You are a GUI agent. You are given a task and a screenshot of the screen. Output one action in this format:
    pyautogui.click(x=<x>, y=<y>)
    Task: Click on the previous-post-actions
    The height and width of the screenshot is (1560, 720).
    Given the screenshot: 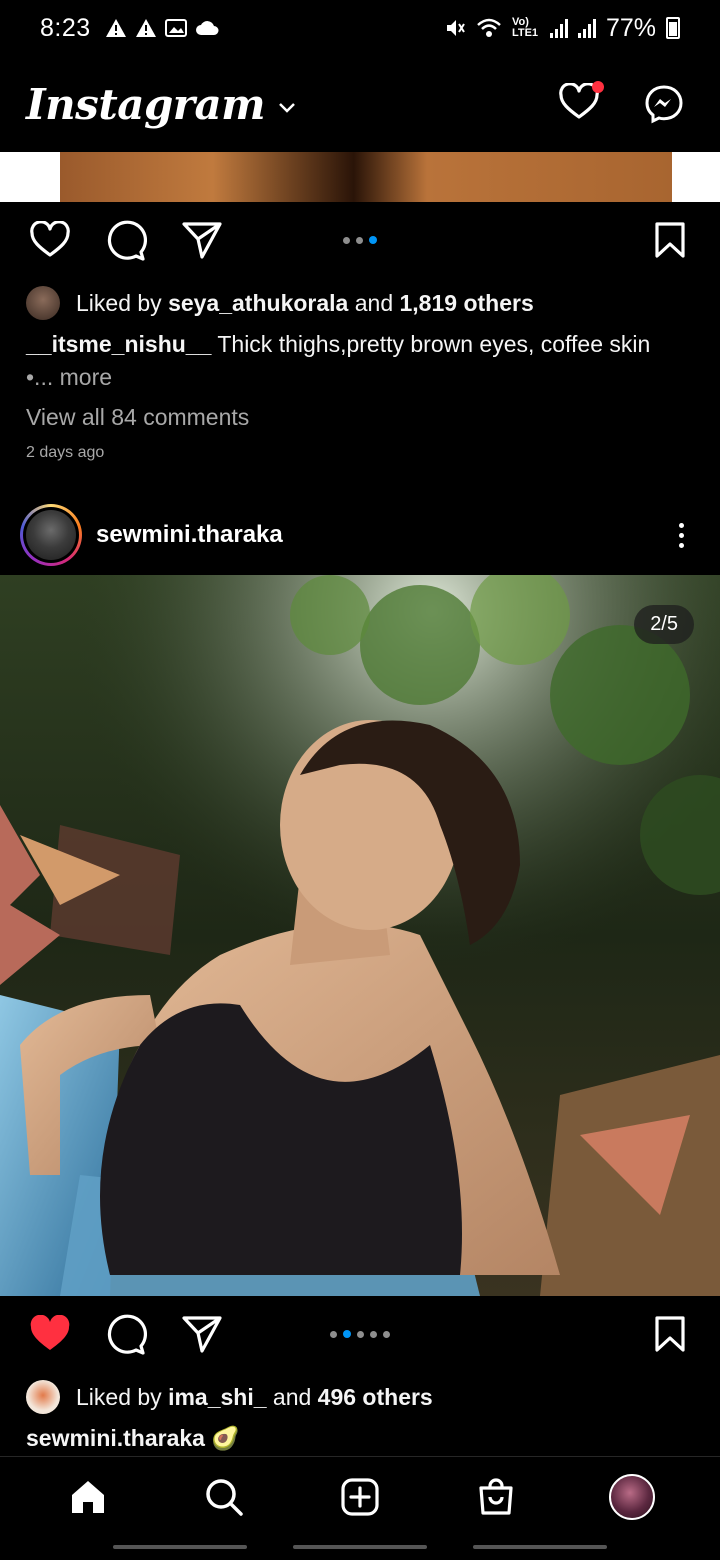 What is the action you would take?
    pyautogui.click(x=360, y=240)
    